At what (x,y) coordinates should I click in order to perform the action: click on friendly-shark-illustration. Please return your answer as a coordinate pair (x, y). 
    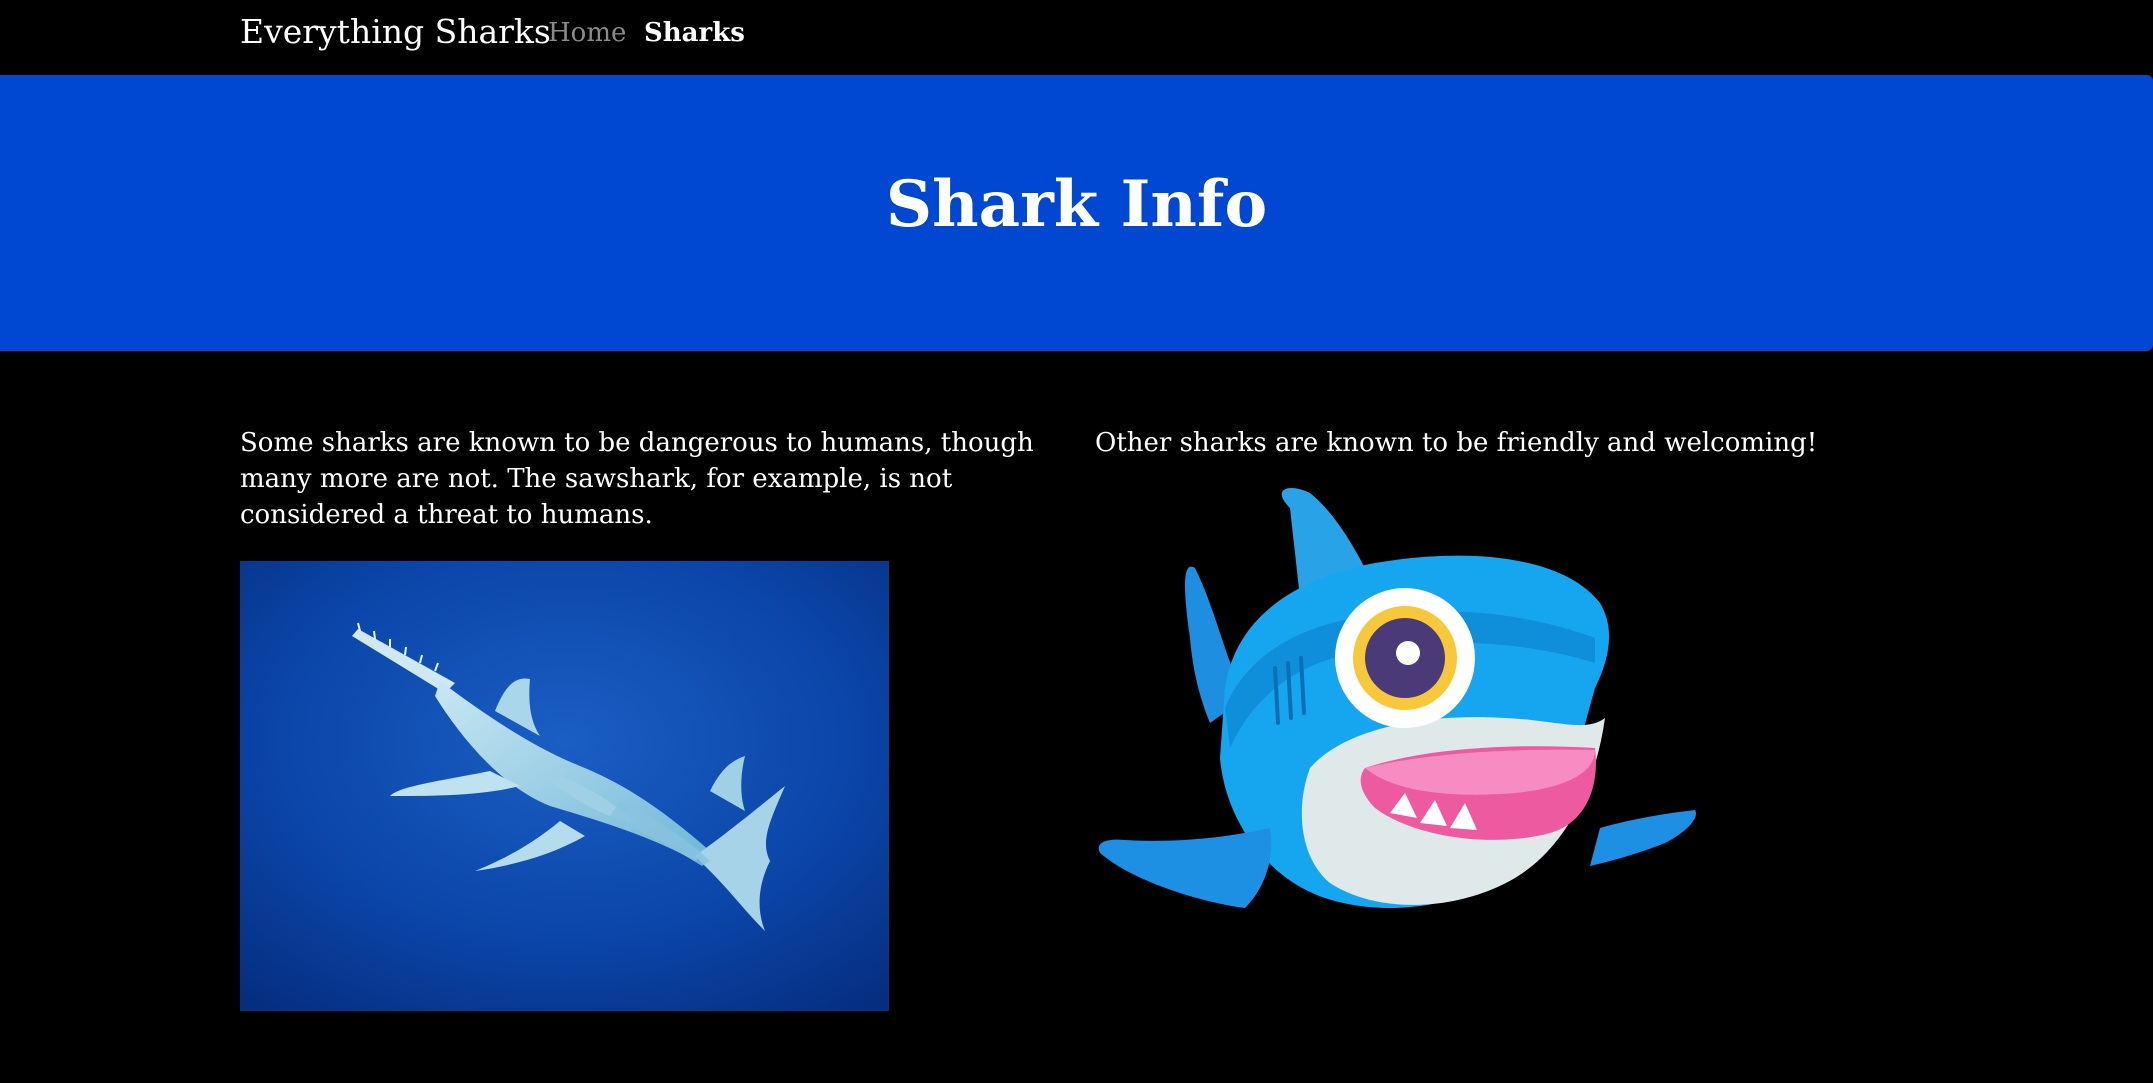
    Looking at the image, I should click on (1420, 718).